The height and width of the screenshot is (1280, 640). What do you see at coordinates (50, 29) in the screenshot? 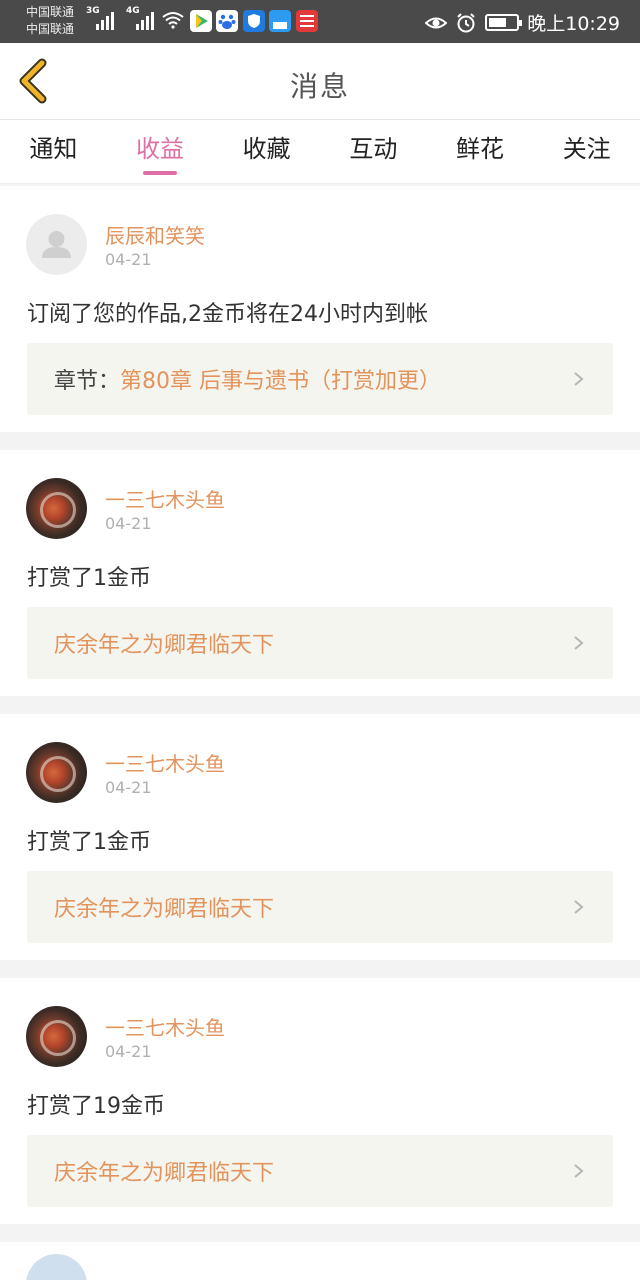
I see `carrier-2: 中国联通` at bounding box center [50, 29].